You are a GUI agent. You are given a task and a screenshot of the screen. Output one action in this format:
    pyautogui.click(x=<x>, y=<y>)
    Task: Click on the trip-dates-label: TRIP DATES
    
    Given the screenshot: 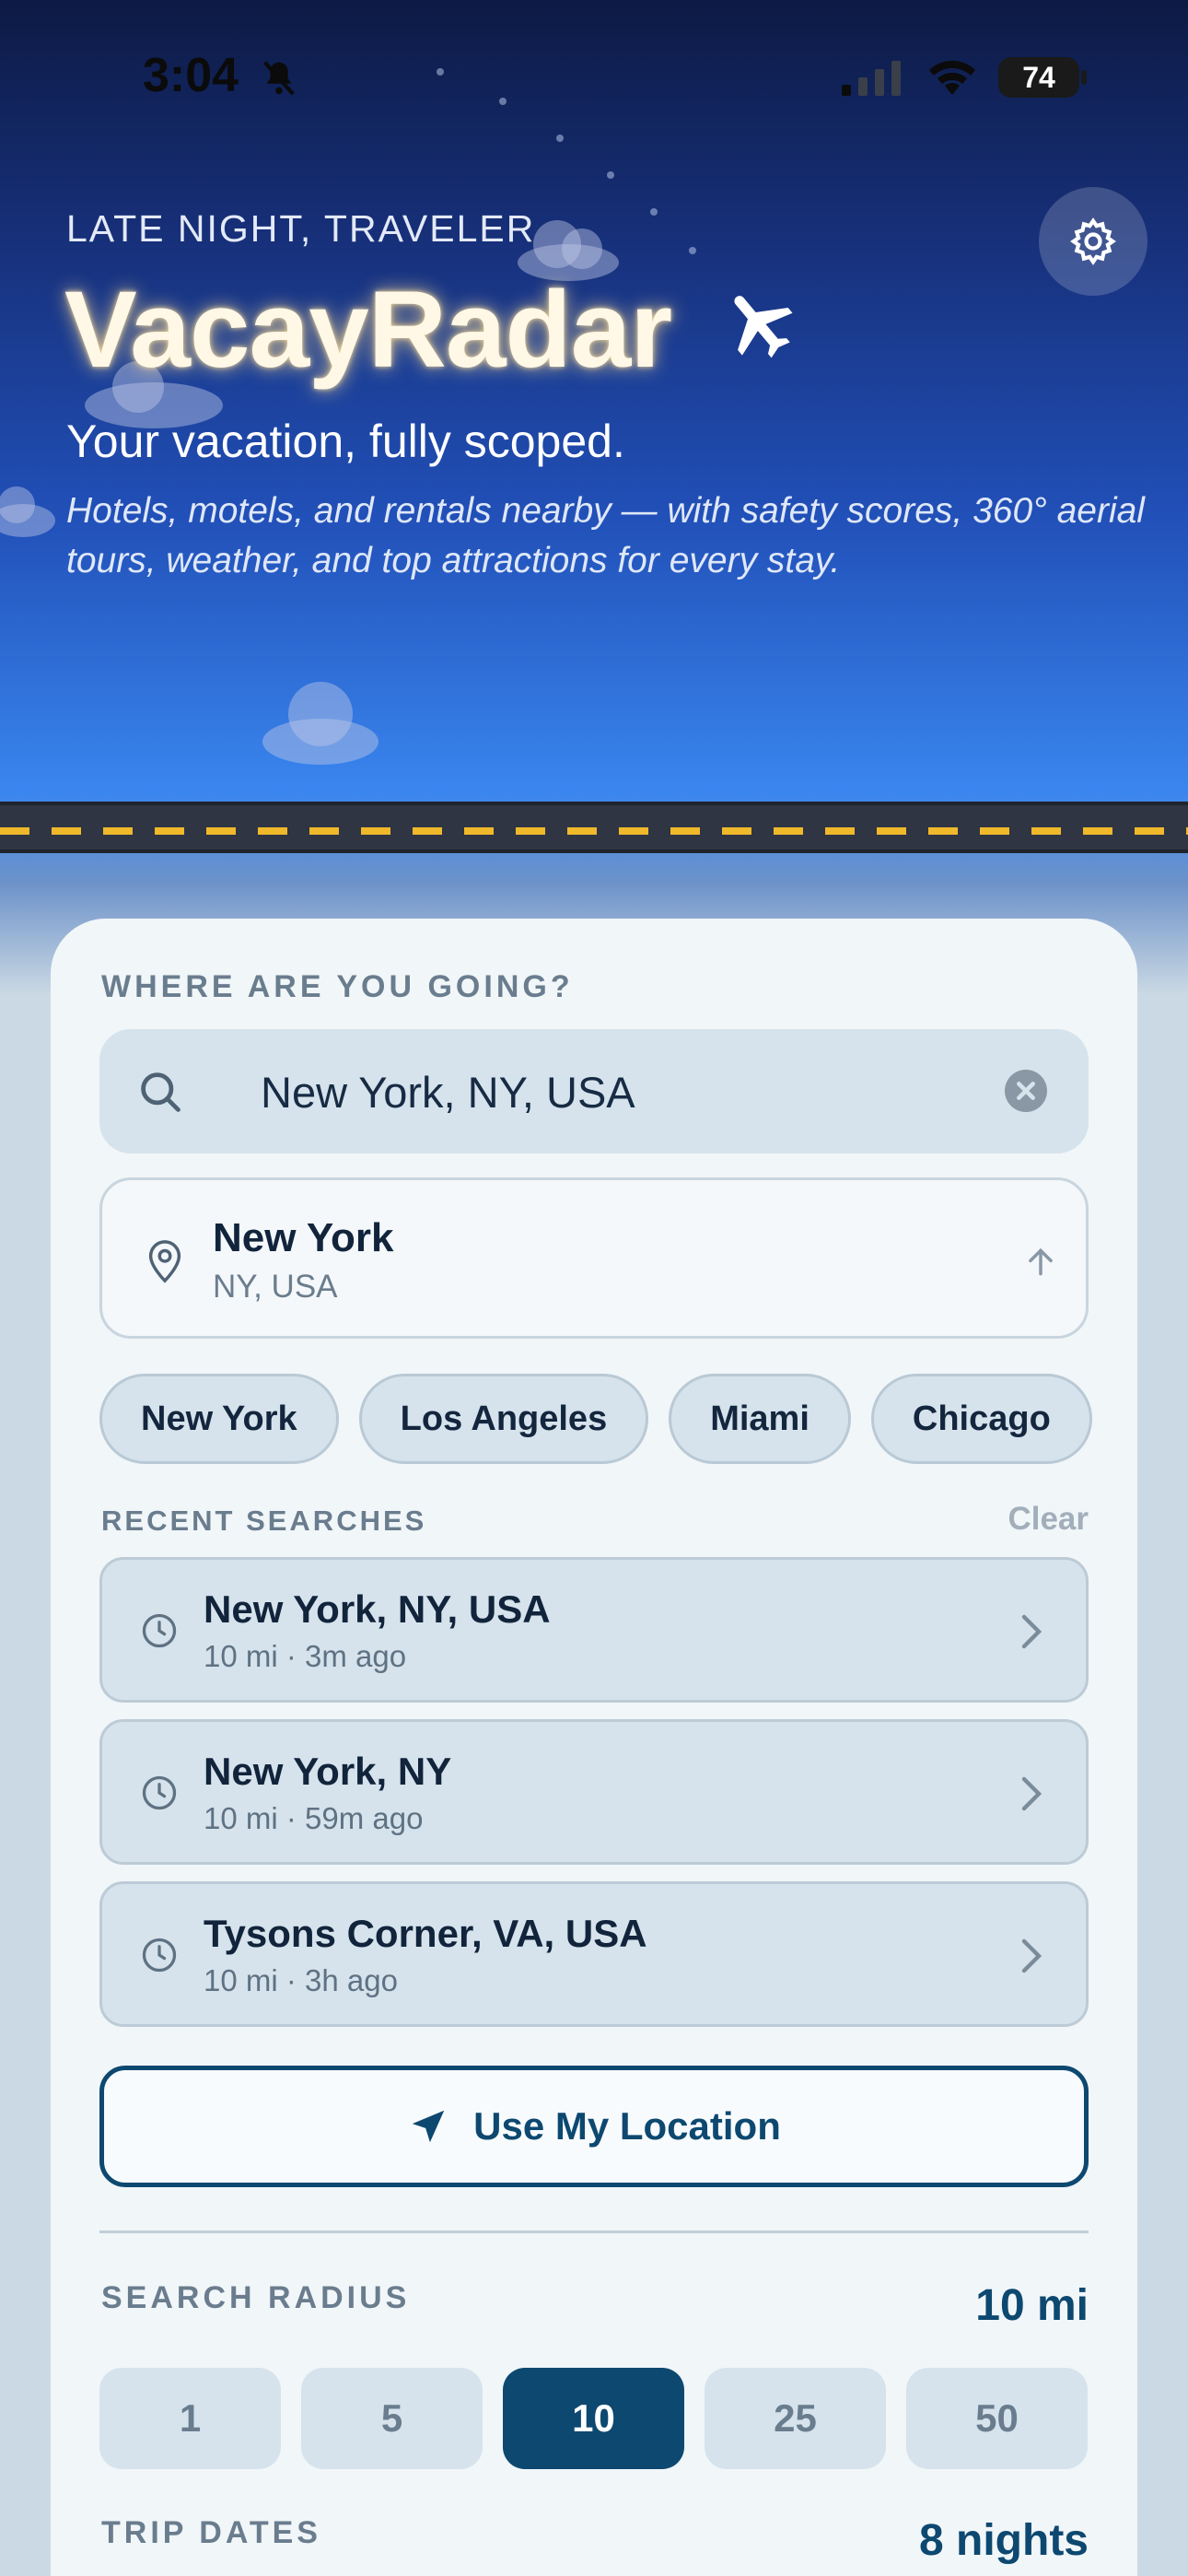 What is the action you would take?
    pyautogui.click(x=211, y=2532)
    